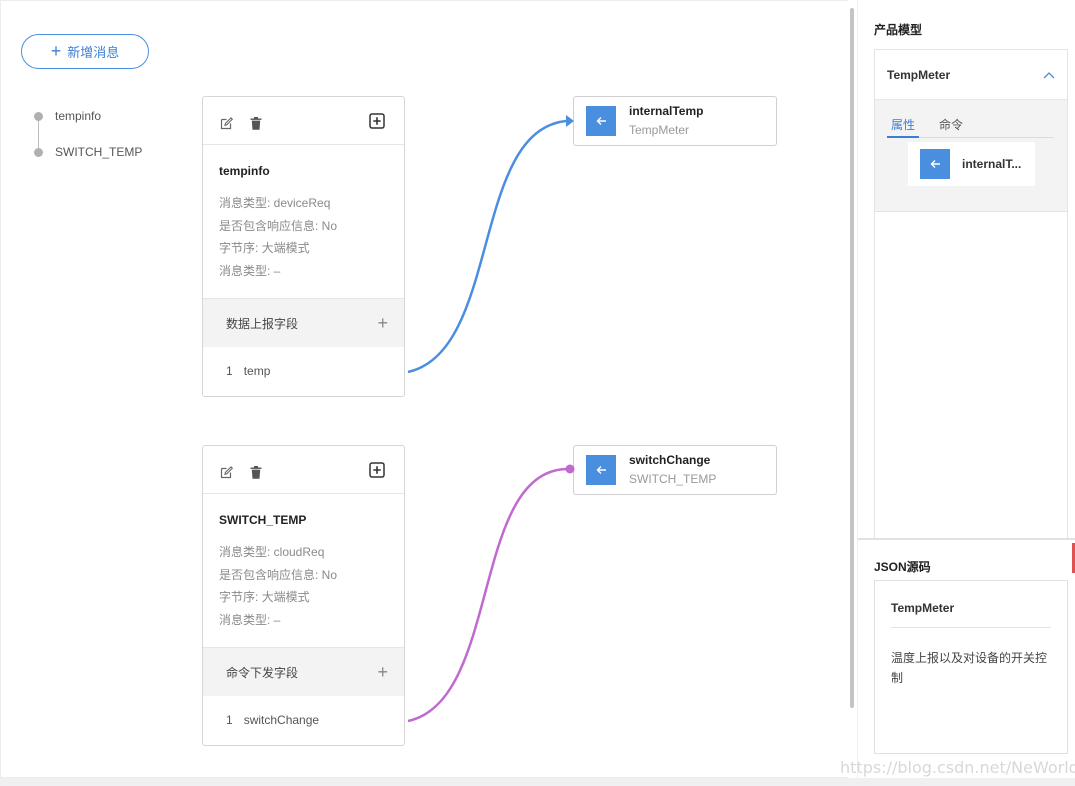 This screenshot has height=786, width=1075. Describe the element at coordinates (659, 129) in the screenshot. I see `target-subtitle: TempMeter` at that location.